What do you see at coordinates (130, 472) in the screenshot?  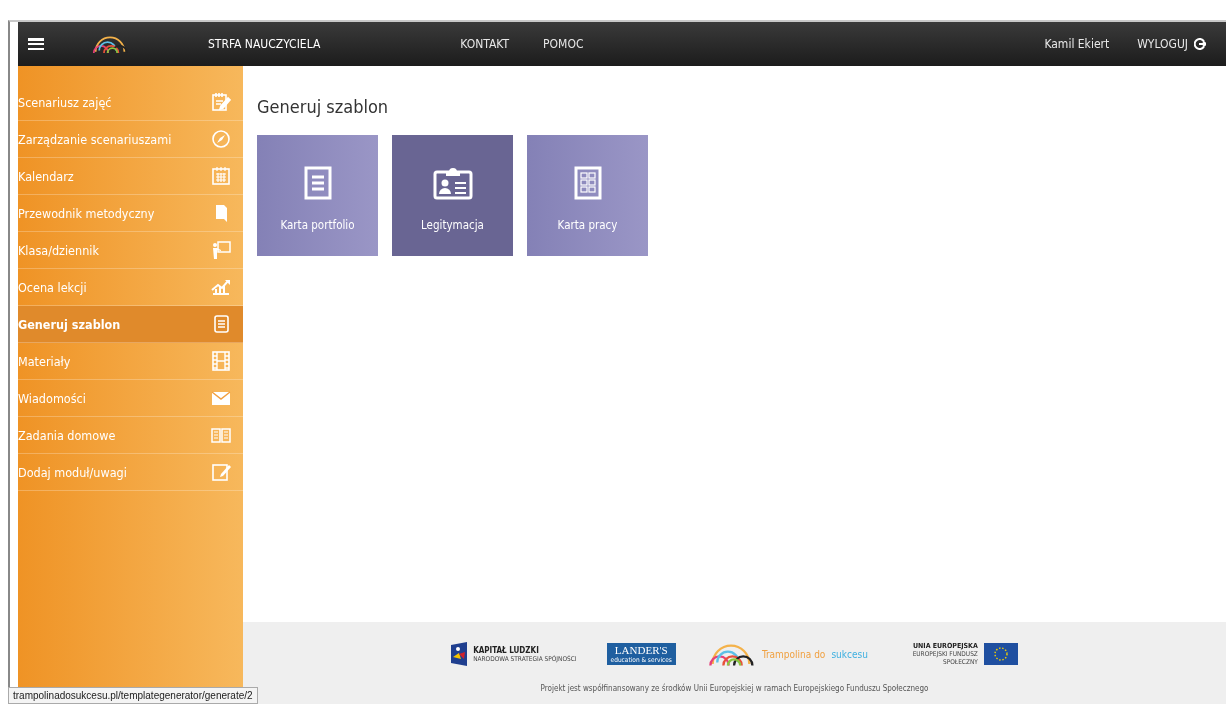 I see `sidebar-item: Dodaj moduł/uwagi` at bounding box center [130, 472].